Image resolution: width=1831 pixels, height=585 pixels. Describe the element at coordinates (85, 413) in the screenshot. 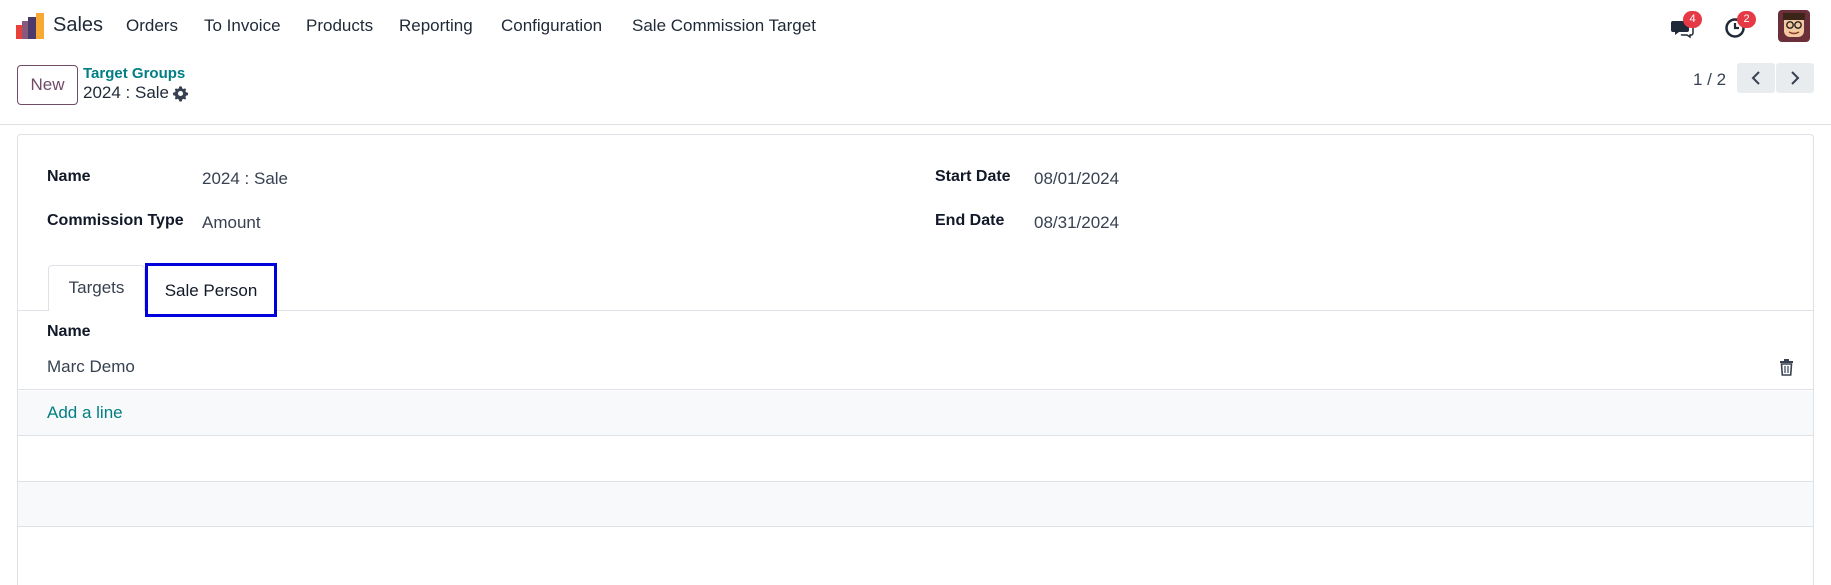

I see `add-line-link: Add a line` at that location.